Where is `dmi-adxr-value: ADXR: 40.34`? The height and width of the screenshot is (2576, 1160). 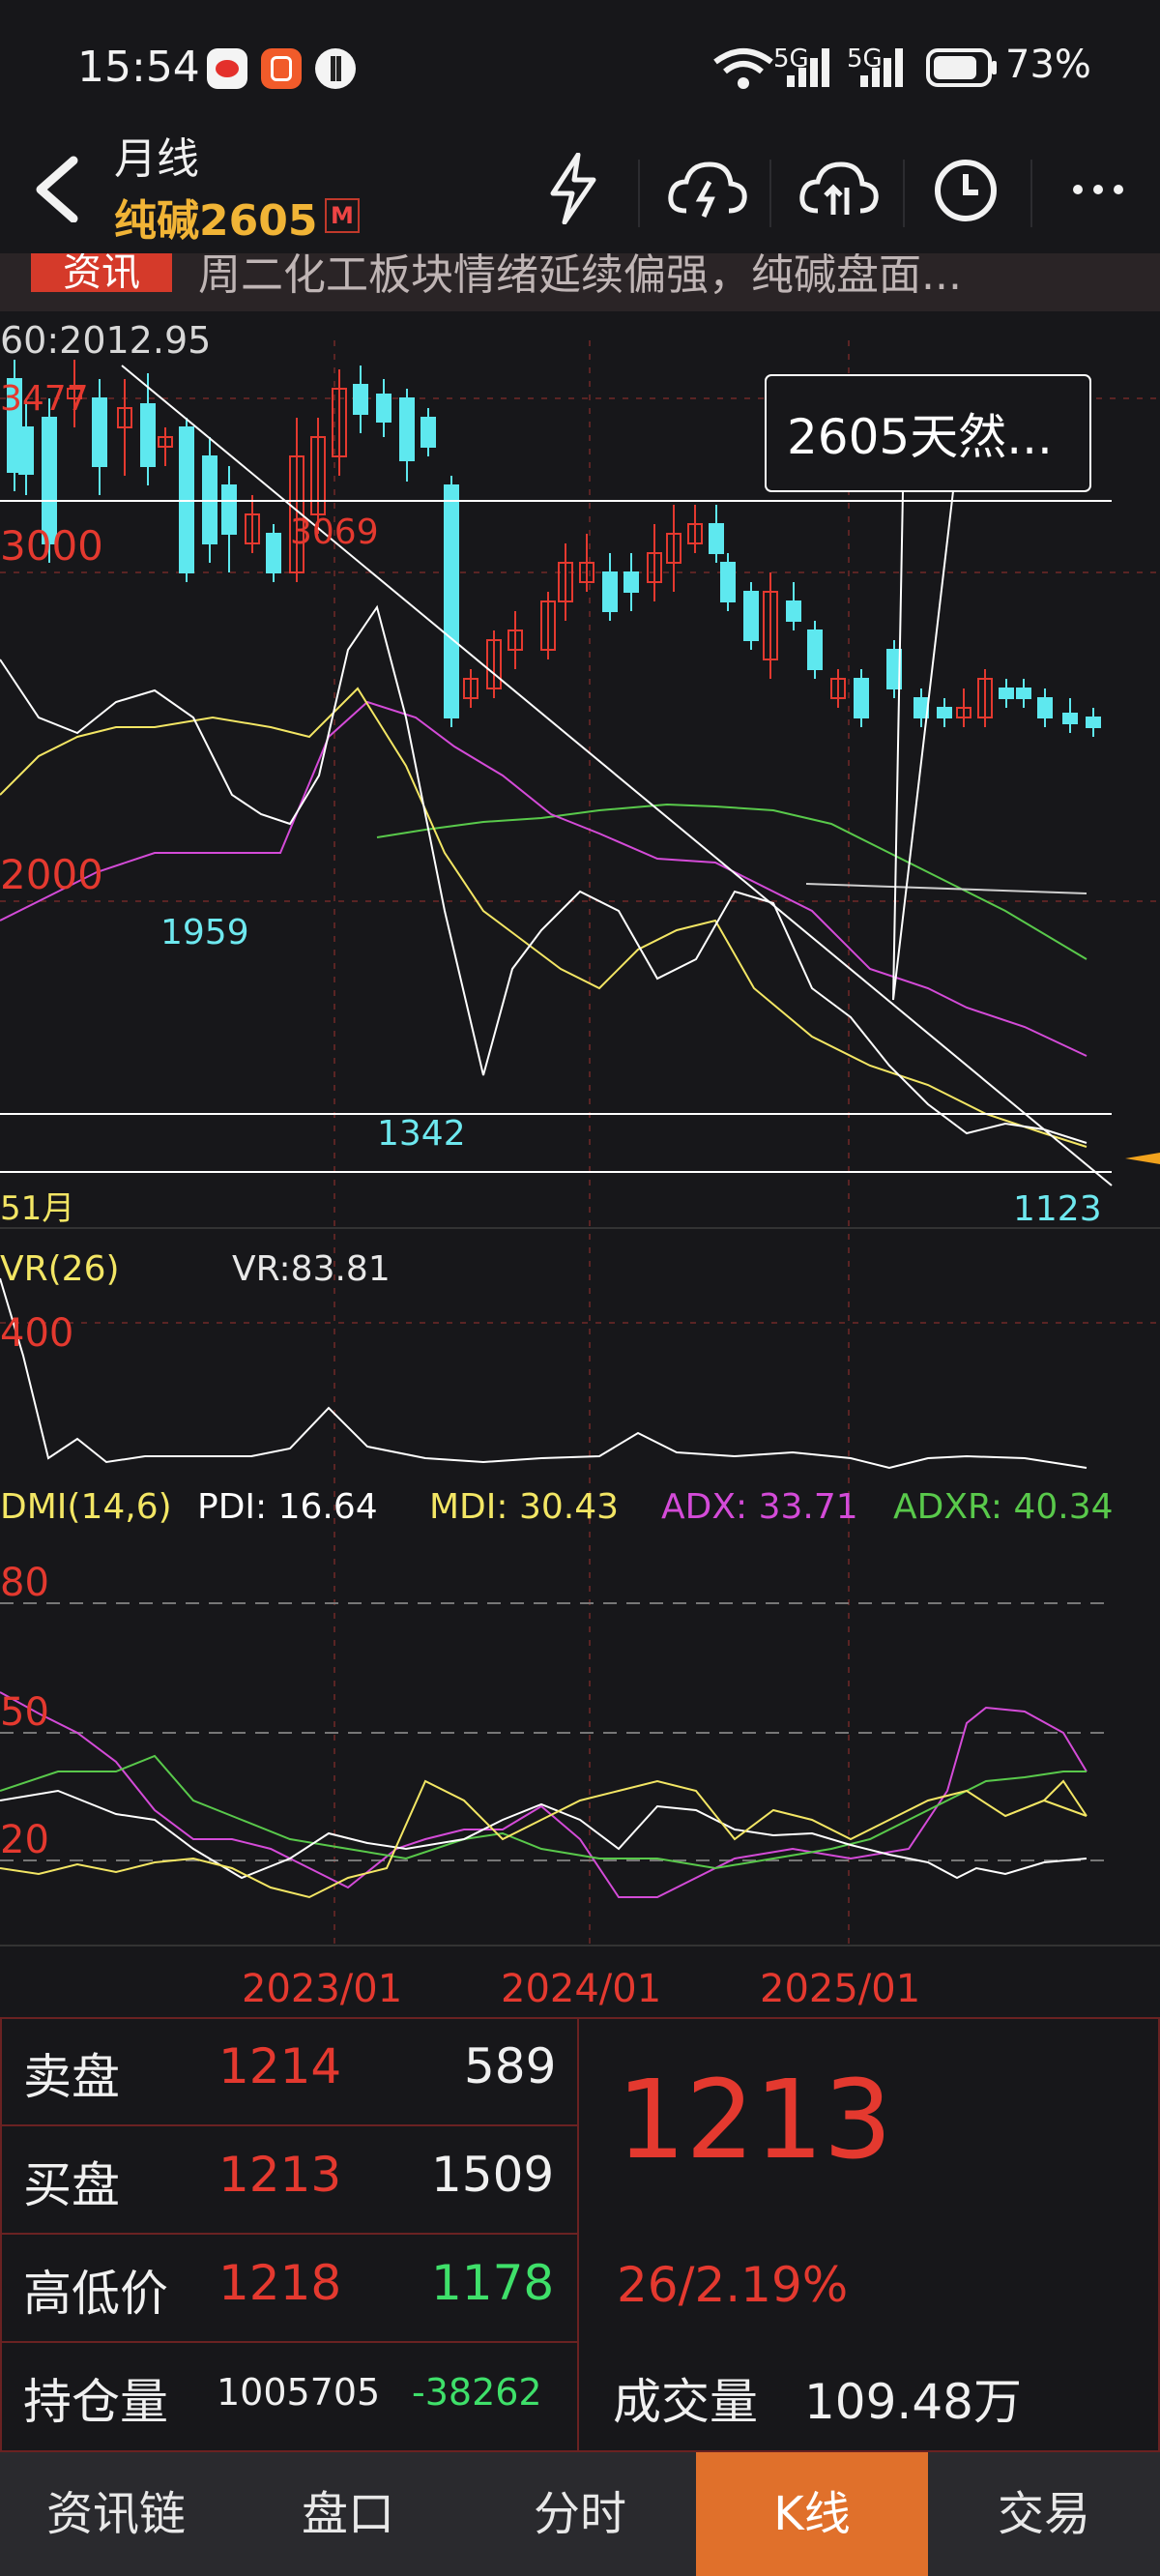
dmi-adxr-value: ADXR: 40.34 is located at coordinates (1003, 1507).